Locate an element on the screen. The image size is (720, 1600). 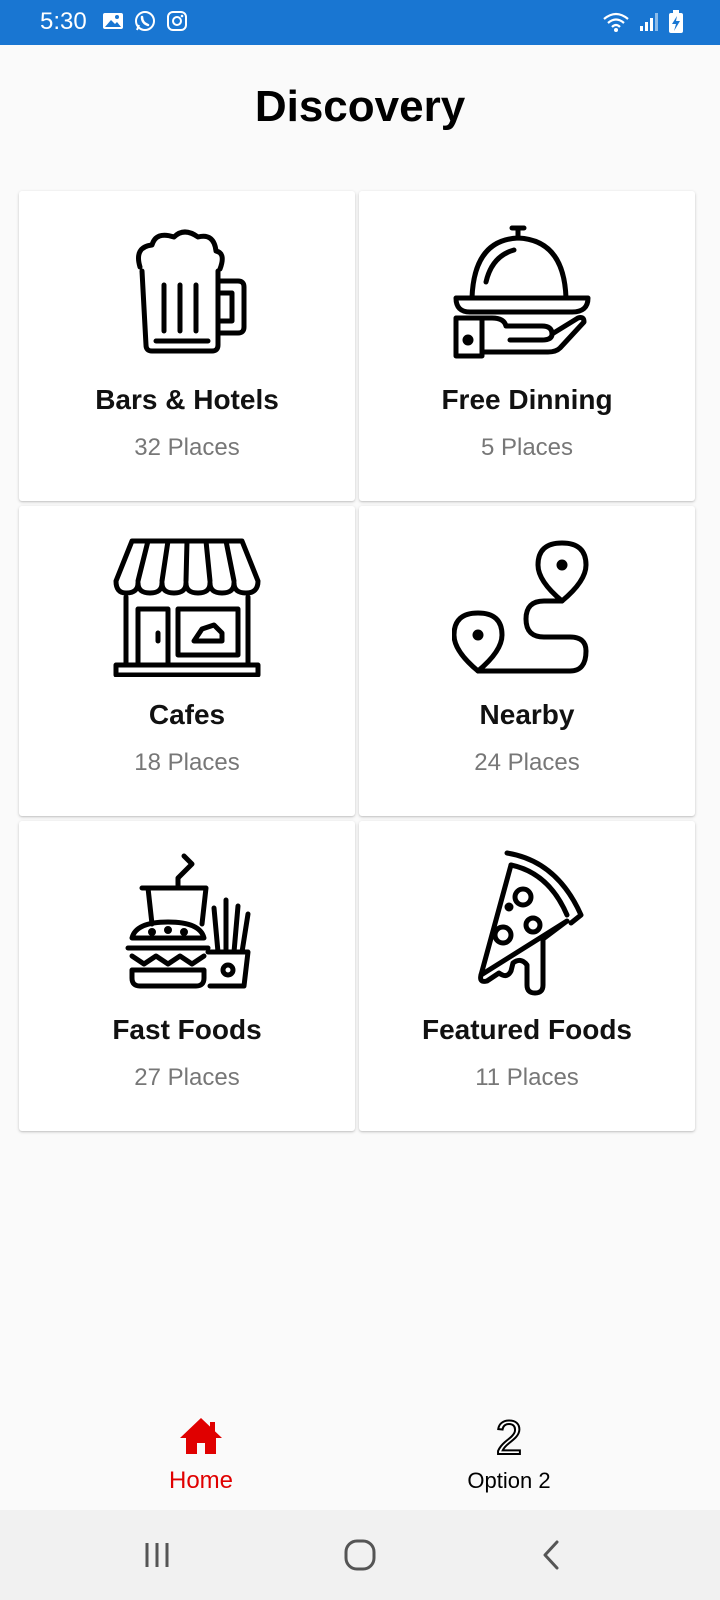
route-pins-icon is located at coordinates (527, 607).